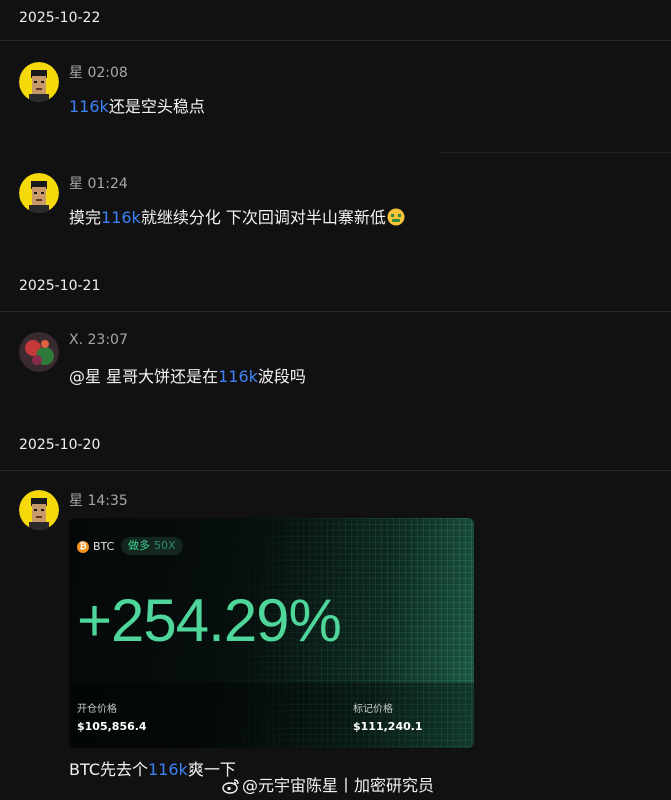  Describe the element at coordinates (97, 709) in the screenshot. I see `open-price-label: 开仓价格` at that location.